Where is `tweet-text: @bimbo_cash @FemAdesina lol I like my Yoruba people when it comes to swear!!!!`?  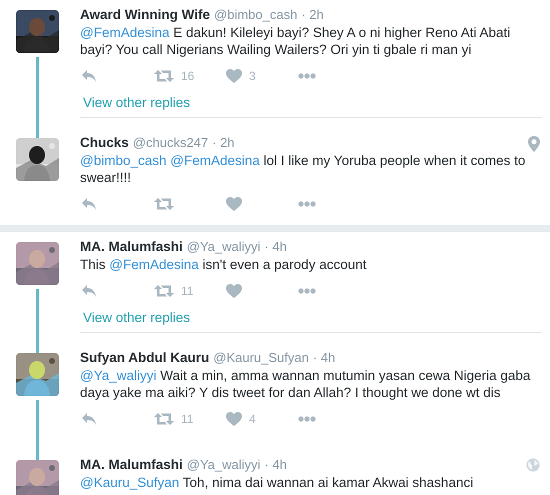
tweet-text: @bimbo_cash @FemAdesina lol I like my Yoruba people when it comes to swear!!!! is located at coordinates (303, 169).